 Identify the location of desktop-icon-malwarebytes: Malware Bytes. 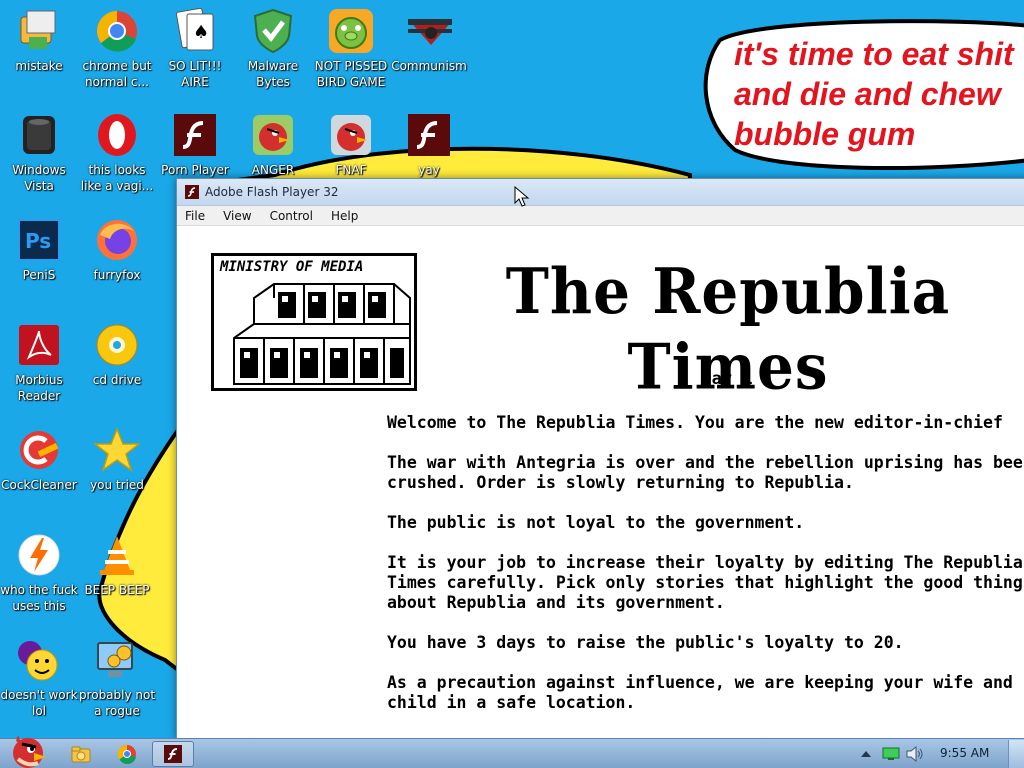
(273, 49).